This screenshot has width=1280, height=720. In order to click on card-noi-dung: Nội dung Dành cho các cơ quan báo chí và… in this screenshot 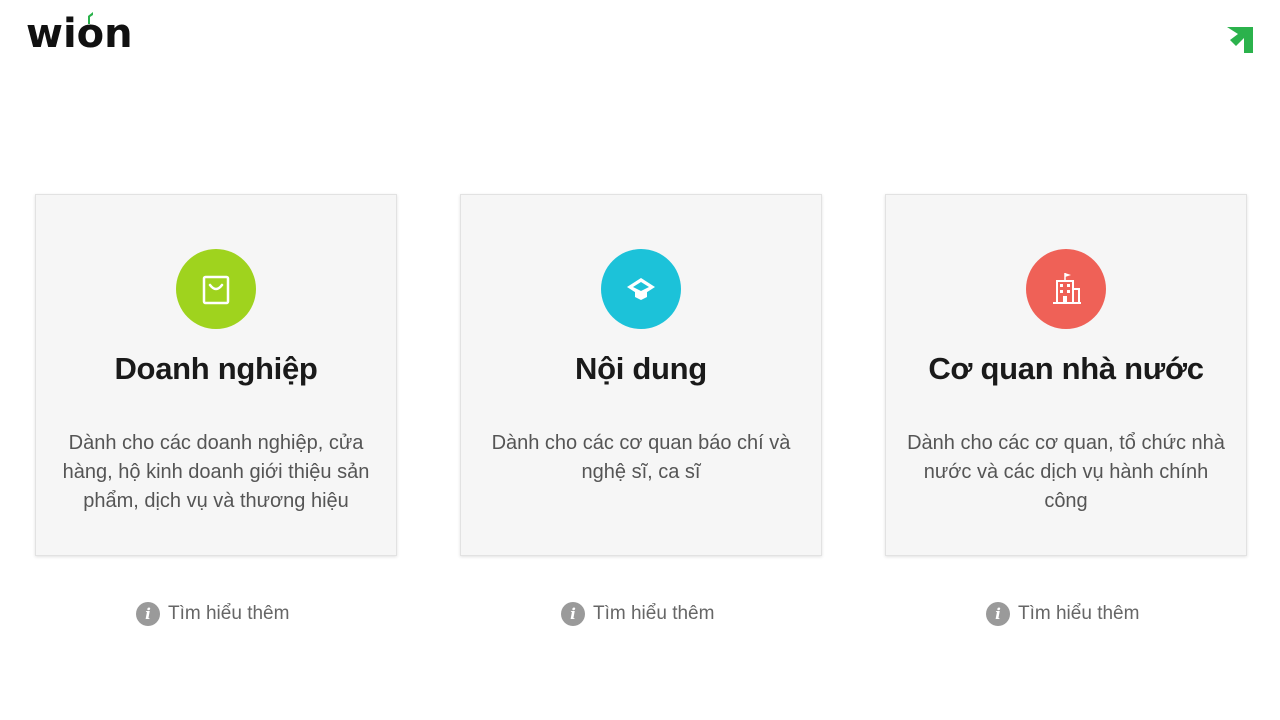, I will do `click(641, 375)`.